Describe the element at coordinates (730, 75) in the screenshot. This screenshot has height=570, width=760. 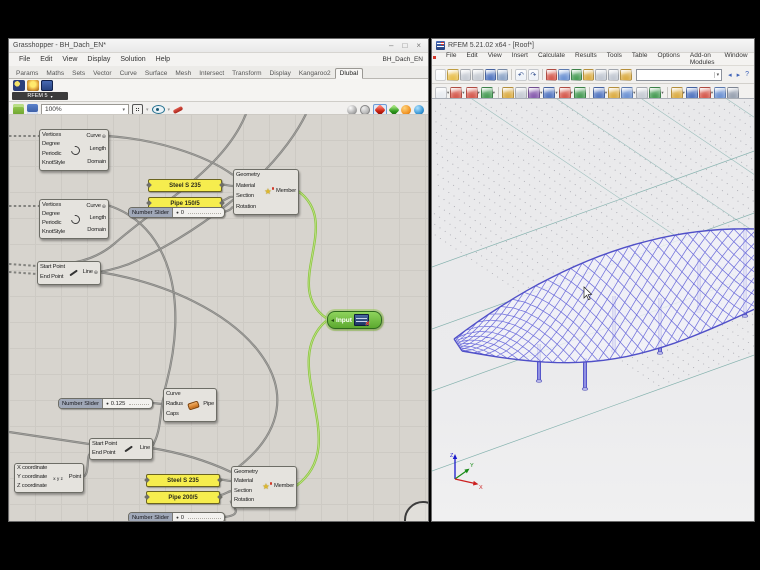
I see `view-previous-icon: ◂` at that location.